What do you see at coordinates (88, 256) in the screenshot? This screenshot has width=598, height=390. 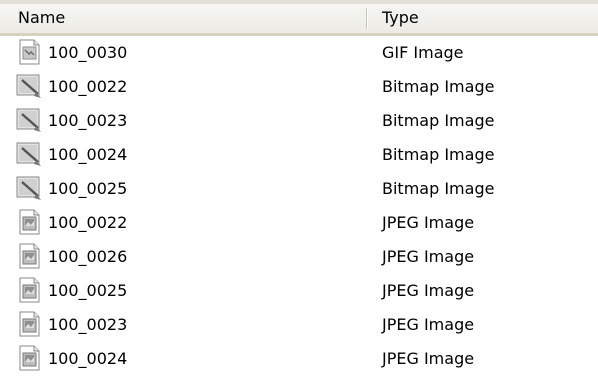 I see `file-name: 100_0026` at bounding box center [88, 256].